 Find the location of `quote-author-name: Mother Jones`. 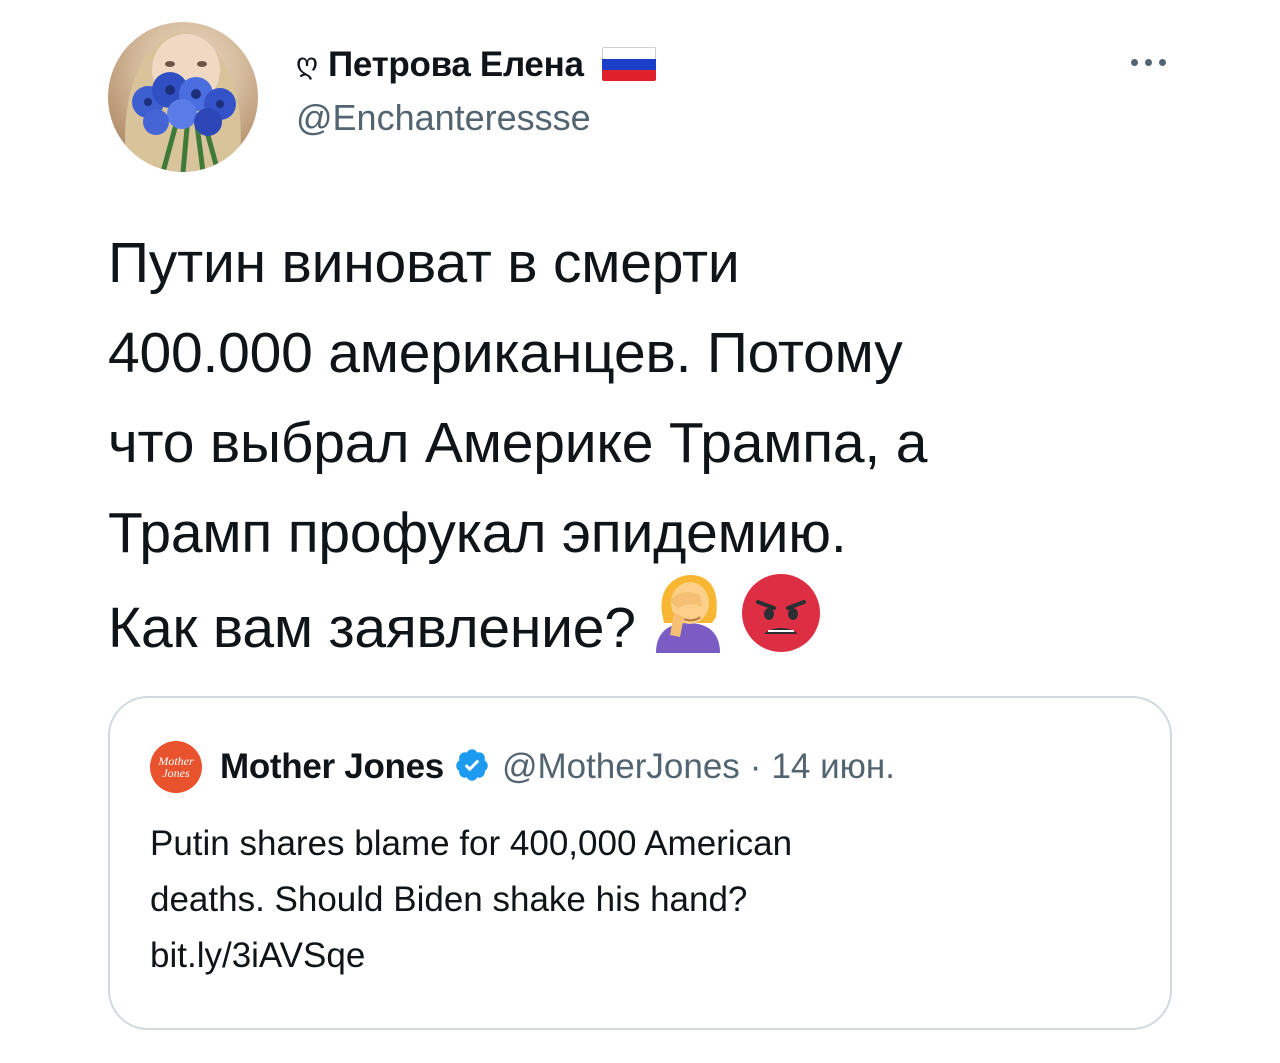

quote-author-name: Mother Jones is located at coordinates (332, 767).